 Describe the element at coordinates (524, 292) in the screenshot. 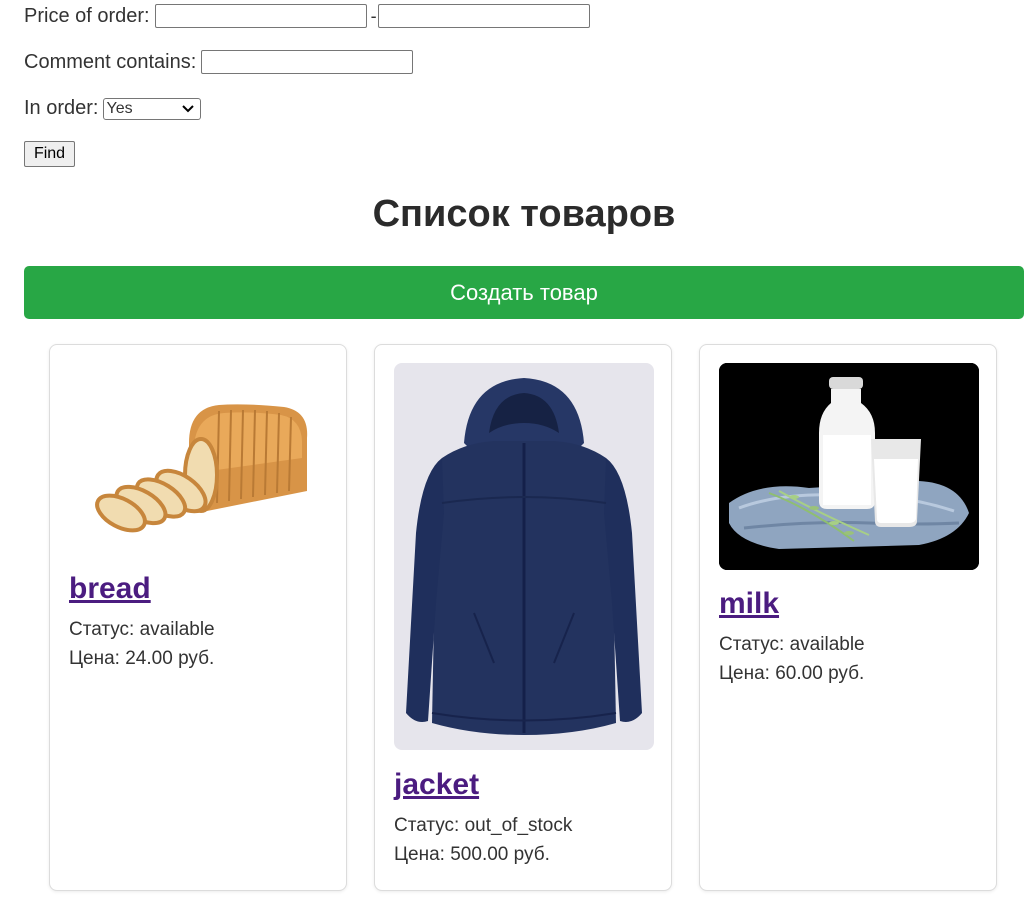

I see `create-product-button: Создать товар` at that location.